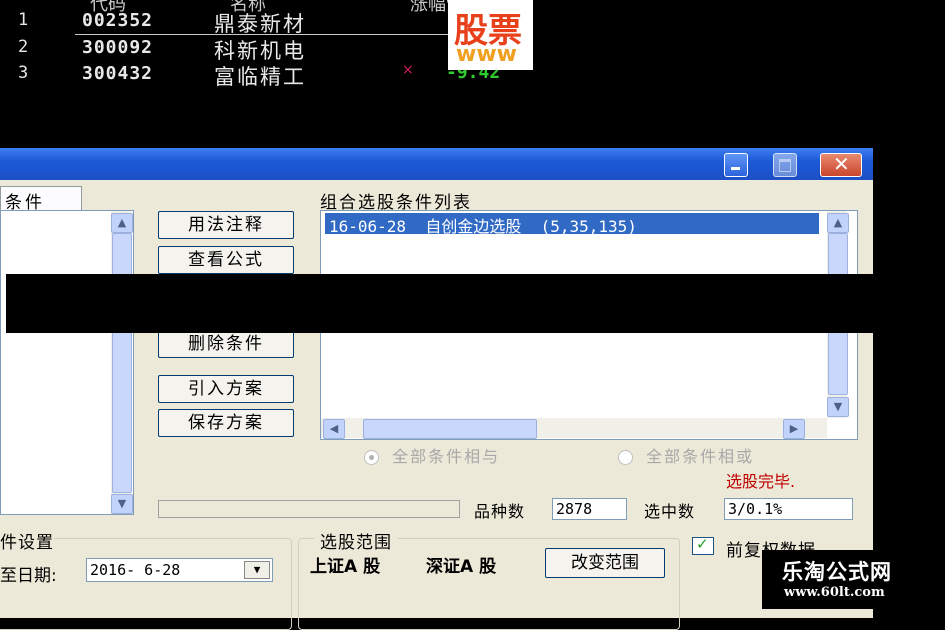  Describe the element at coordinates (345, 567) in the screenshot. I see `range-sh: 上证A 股` at that location.